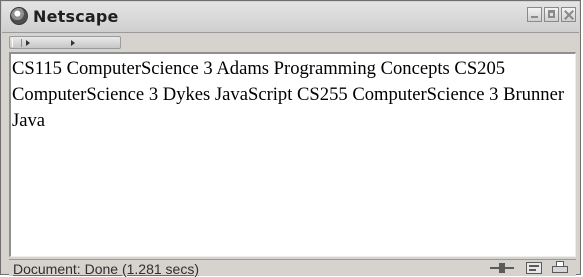 The width and height of the screenshot is (583, 277). What do you see at coordinates (560, 268) in the screenshot?
I see `print-icon` at bounding box center [560, 268].